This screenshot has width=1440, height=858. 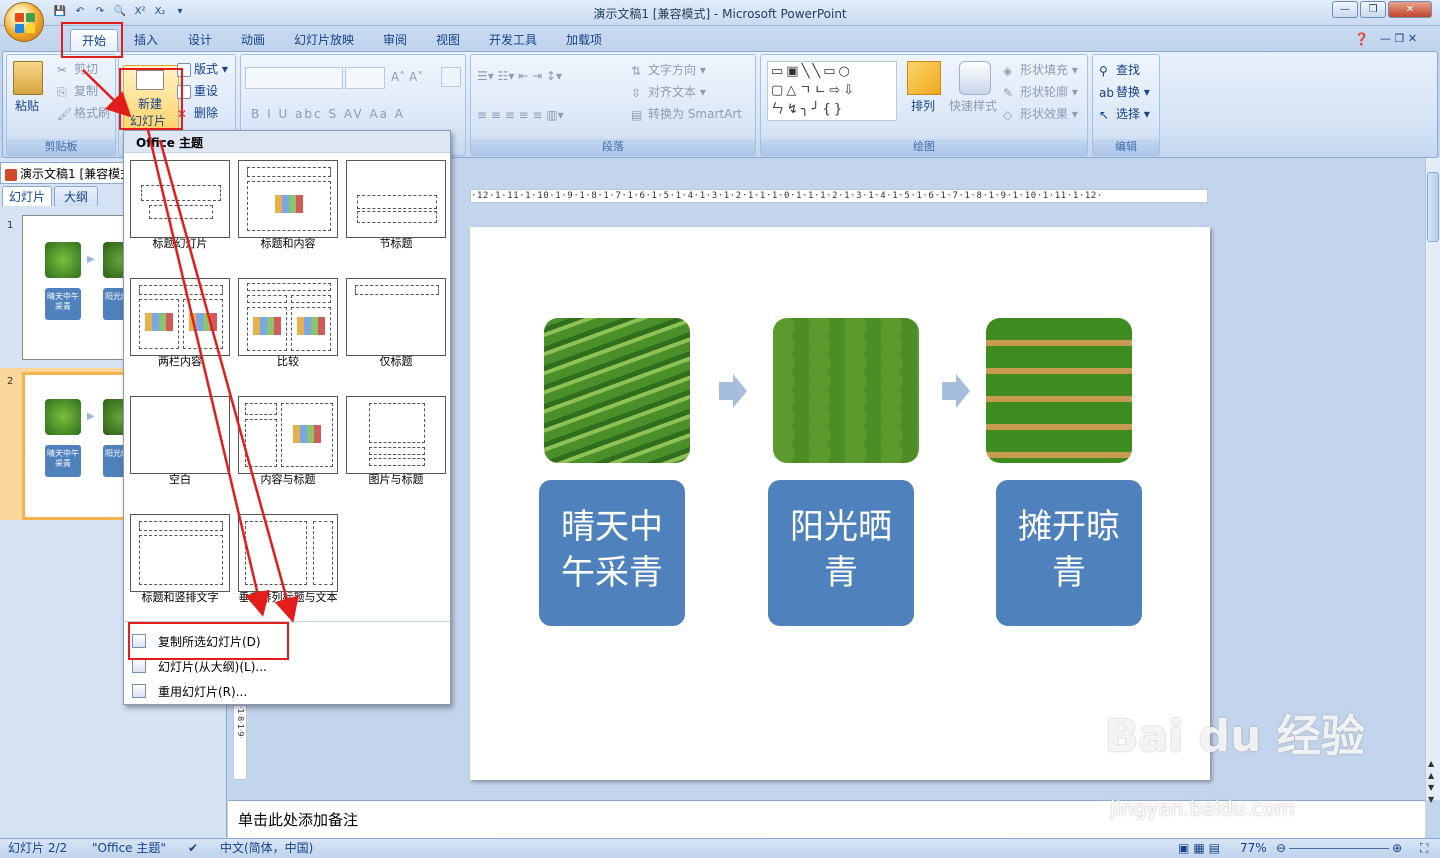 What do you see at coordinates (1235, 736) in the screenshot?
I see `baidu-watermark: Bai du 经验` at bounding box center [1235, 736].